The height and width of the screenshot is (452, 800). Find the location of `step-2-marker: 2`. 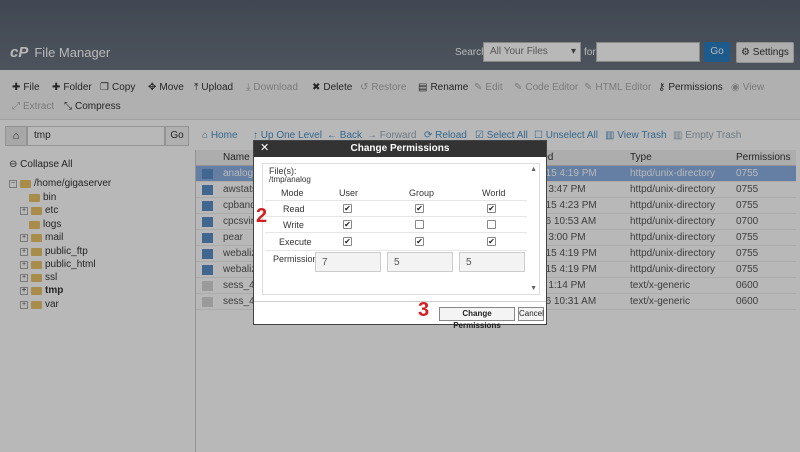

step-2-marker: 2 is located at coordinates (262, 216).